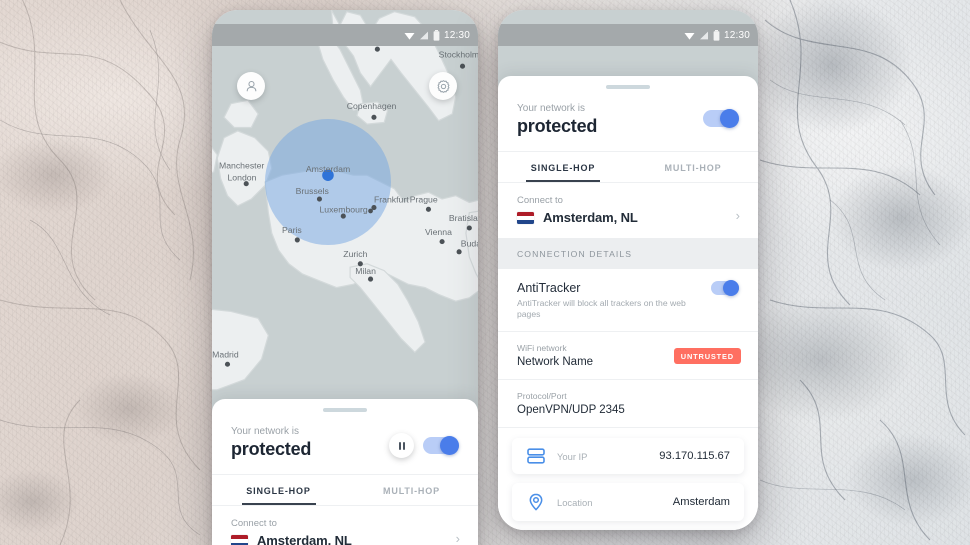  What do you see at coordinates (628, 403) in the screenshot?
I see `protocol-port-row: Protocol/Port OpenVPN/UDP 2345` at bounding box center [628, 403].